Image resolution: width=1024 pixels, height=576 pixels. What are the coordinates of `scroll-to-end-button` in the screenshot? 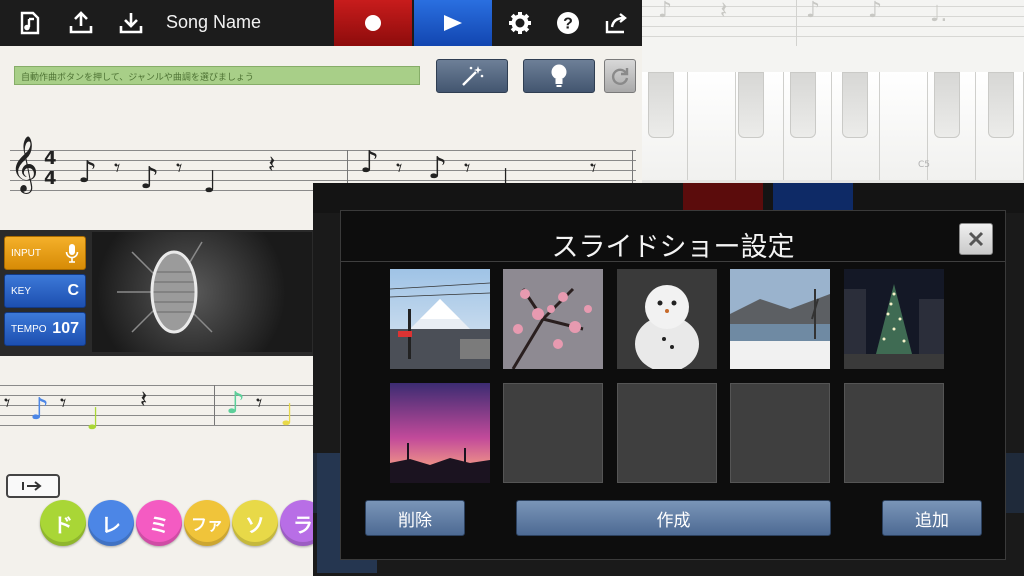 It's located at (33, 486).